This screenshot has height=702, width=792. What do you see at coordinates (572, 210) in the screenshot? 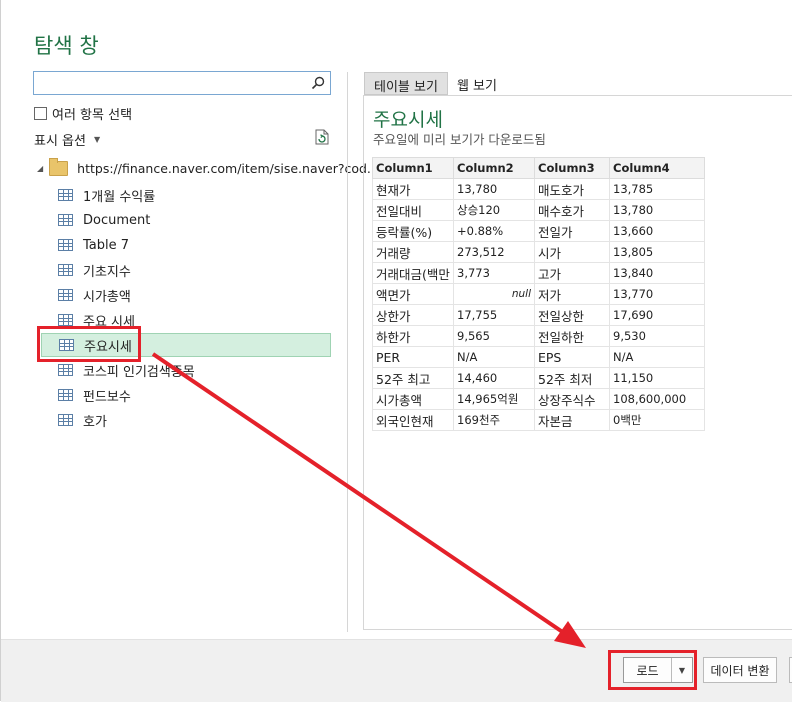
I see `table-cell: 매수호가` at bounding box center [572, 210].